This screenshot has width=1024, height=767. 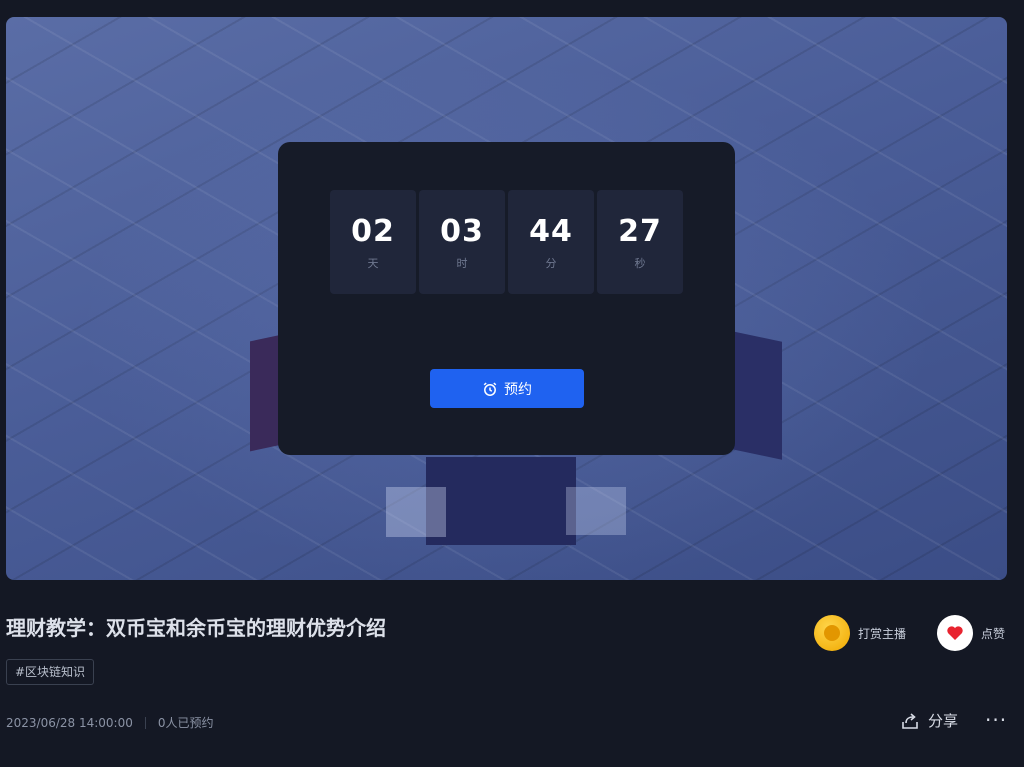 I want to click on countdown-seconds: 27 秒, so click(x=640, y=242).